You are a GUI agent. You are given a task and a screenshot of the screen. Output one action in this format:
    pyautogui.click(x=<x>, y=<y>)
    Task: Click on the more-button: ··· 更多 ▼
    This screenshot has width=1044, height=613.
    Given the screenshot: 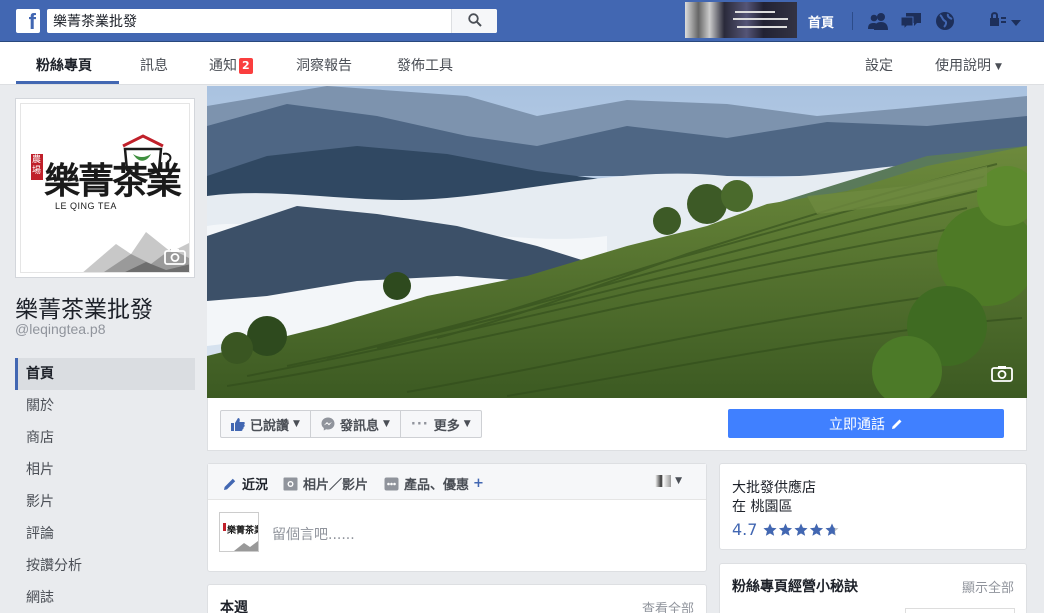 What is the action you would take?
    pyautogui.click(x=441, y=424)
    